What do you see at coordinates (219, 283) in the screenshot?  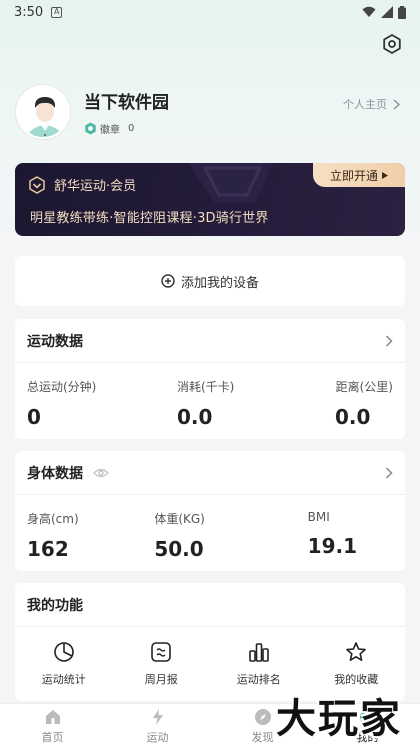 I see `add-device-label: 添加我的设备` at bounding box center [219, 283].